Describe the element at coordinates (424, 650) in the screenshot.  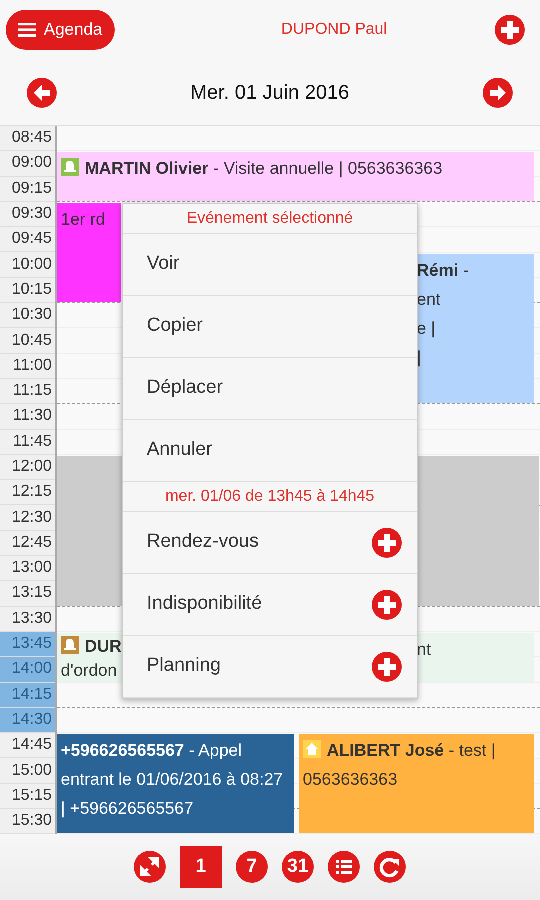
I see `event-text: nt` at that location.